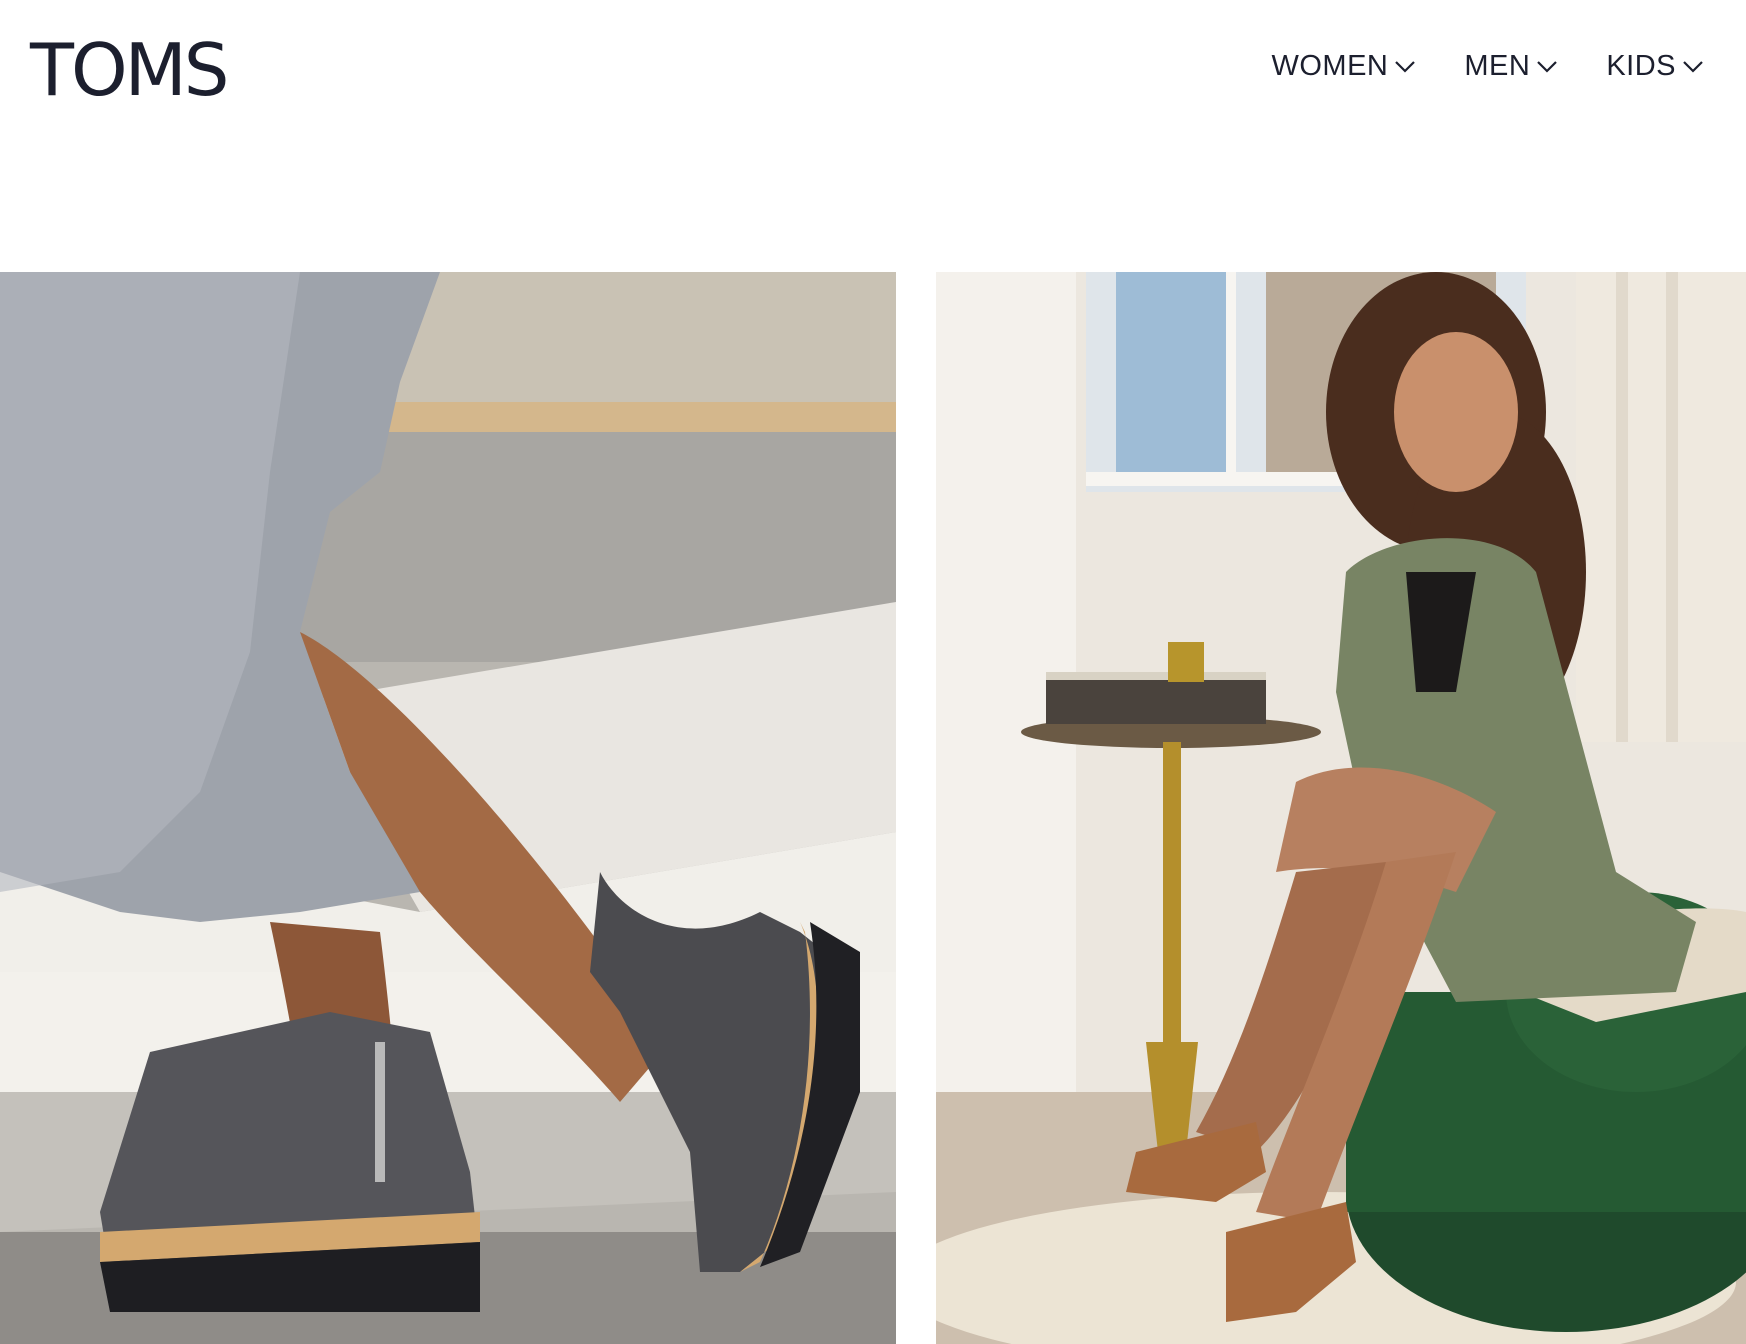  Describe the element at coordinates (129, 70) in the screenshot. I see `toms-logo: TOMS` at that location.